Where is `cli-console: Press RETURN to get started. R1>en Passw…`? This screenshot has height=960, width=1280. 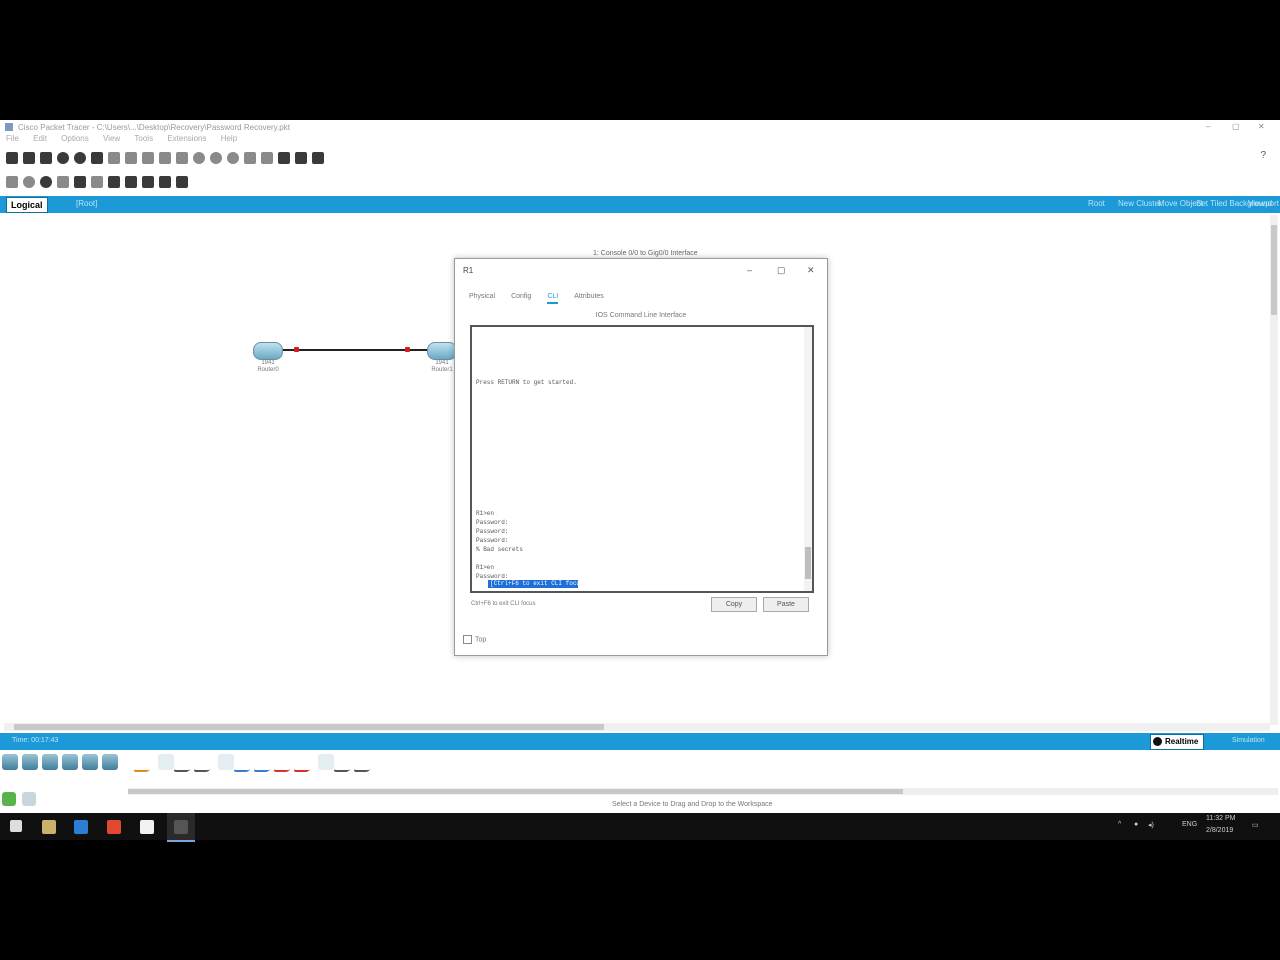
cli-console: Press RETURN to get started. R1>en Passw… is located at coordinates (642, 459).